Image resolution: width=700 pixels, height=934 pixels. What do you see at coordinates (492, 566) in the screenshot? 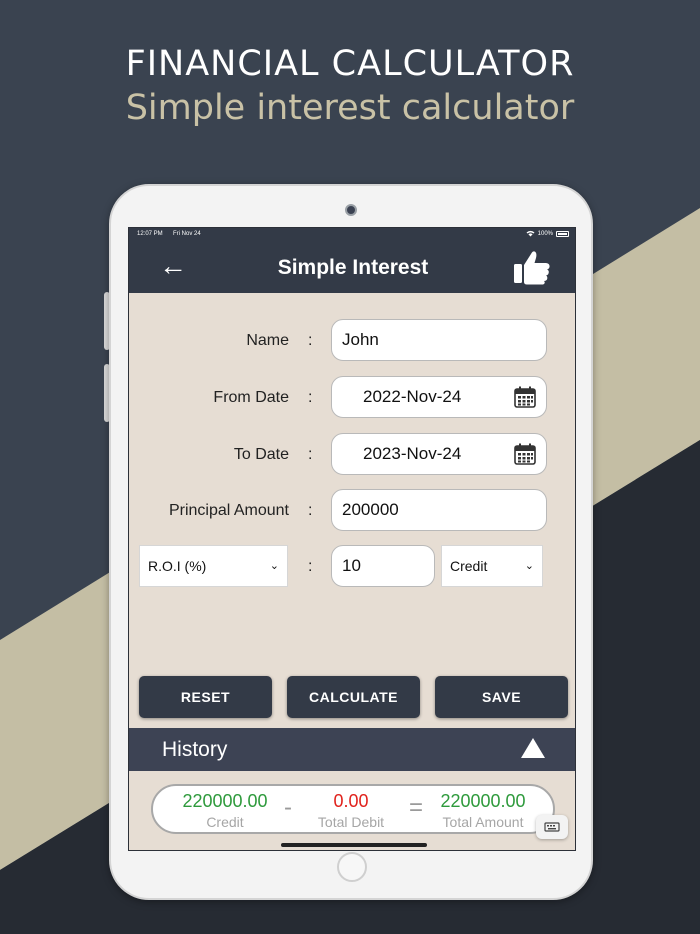
I see `type-select: Credit ⌄` at bounding box center [492, 566].